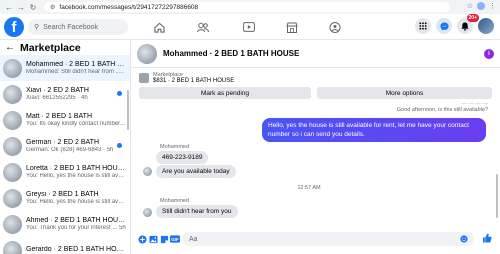  I want to click on info-icon: i, so click(489, 54).